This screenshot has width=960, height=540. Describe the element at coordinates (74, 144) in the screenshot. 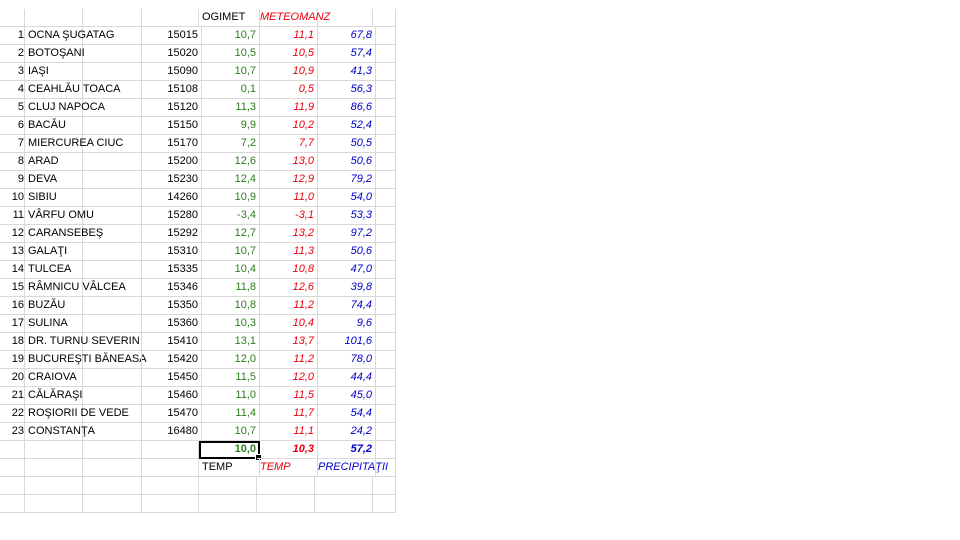

I see `station-name: MIERCUREA CIUC` at that location.